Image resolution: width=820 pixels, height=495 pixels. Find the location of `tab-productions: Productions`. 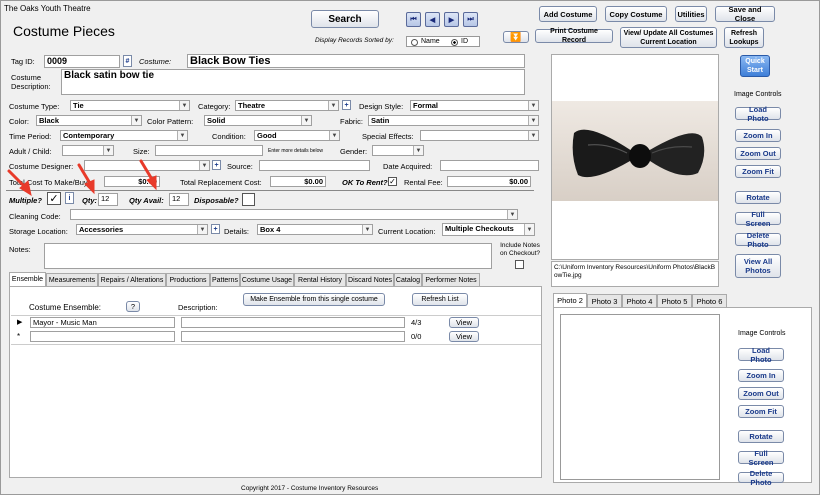

tab-productions: Productions is located at coordinates (188, 279).